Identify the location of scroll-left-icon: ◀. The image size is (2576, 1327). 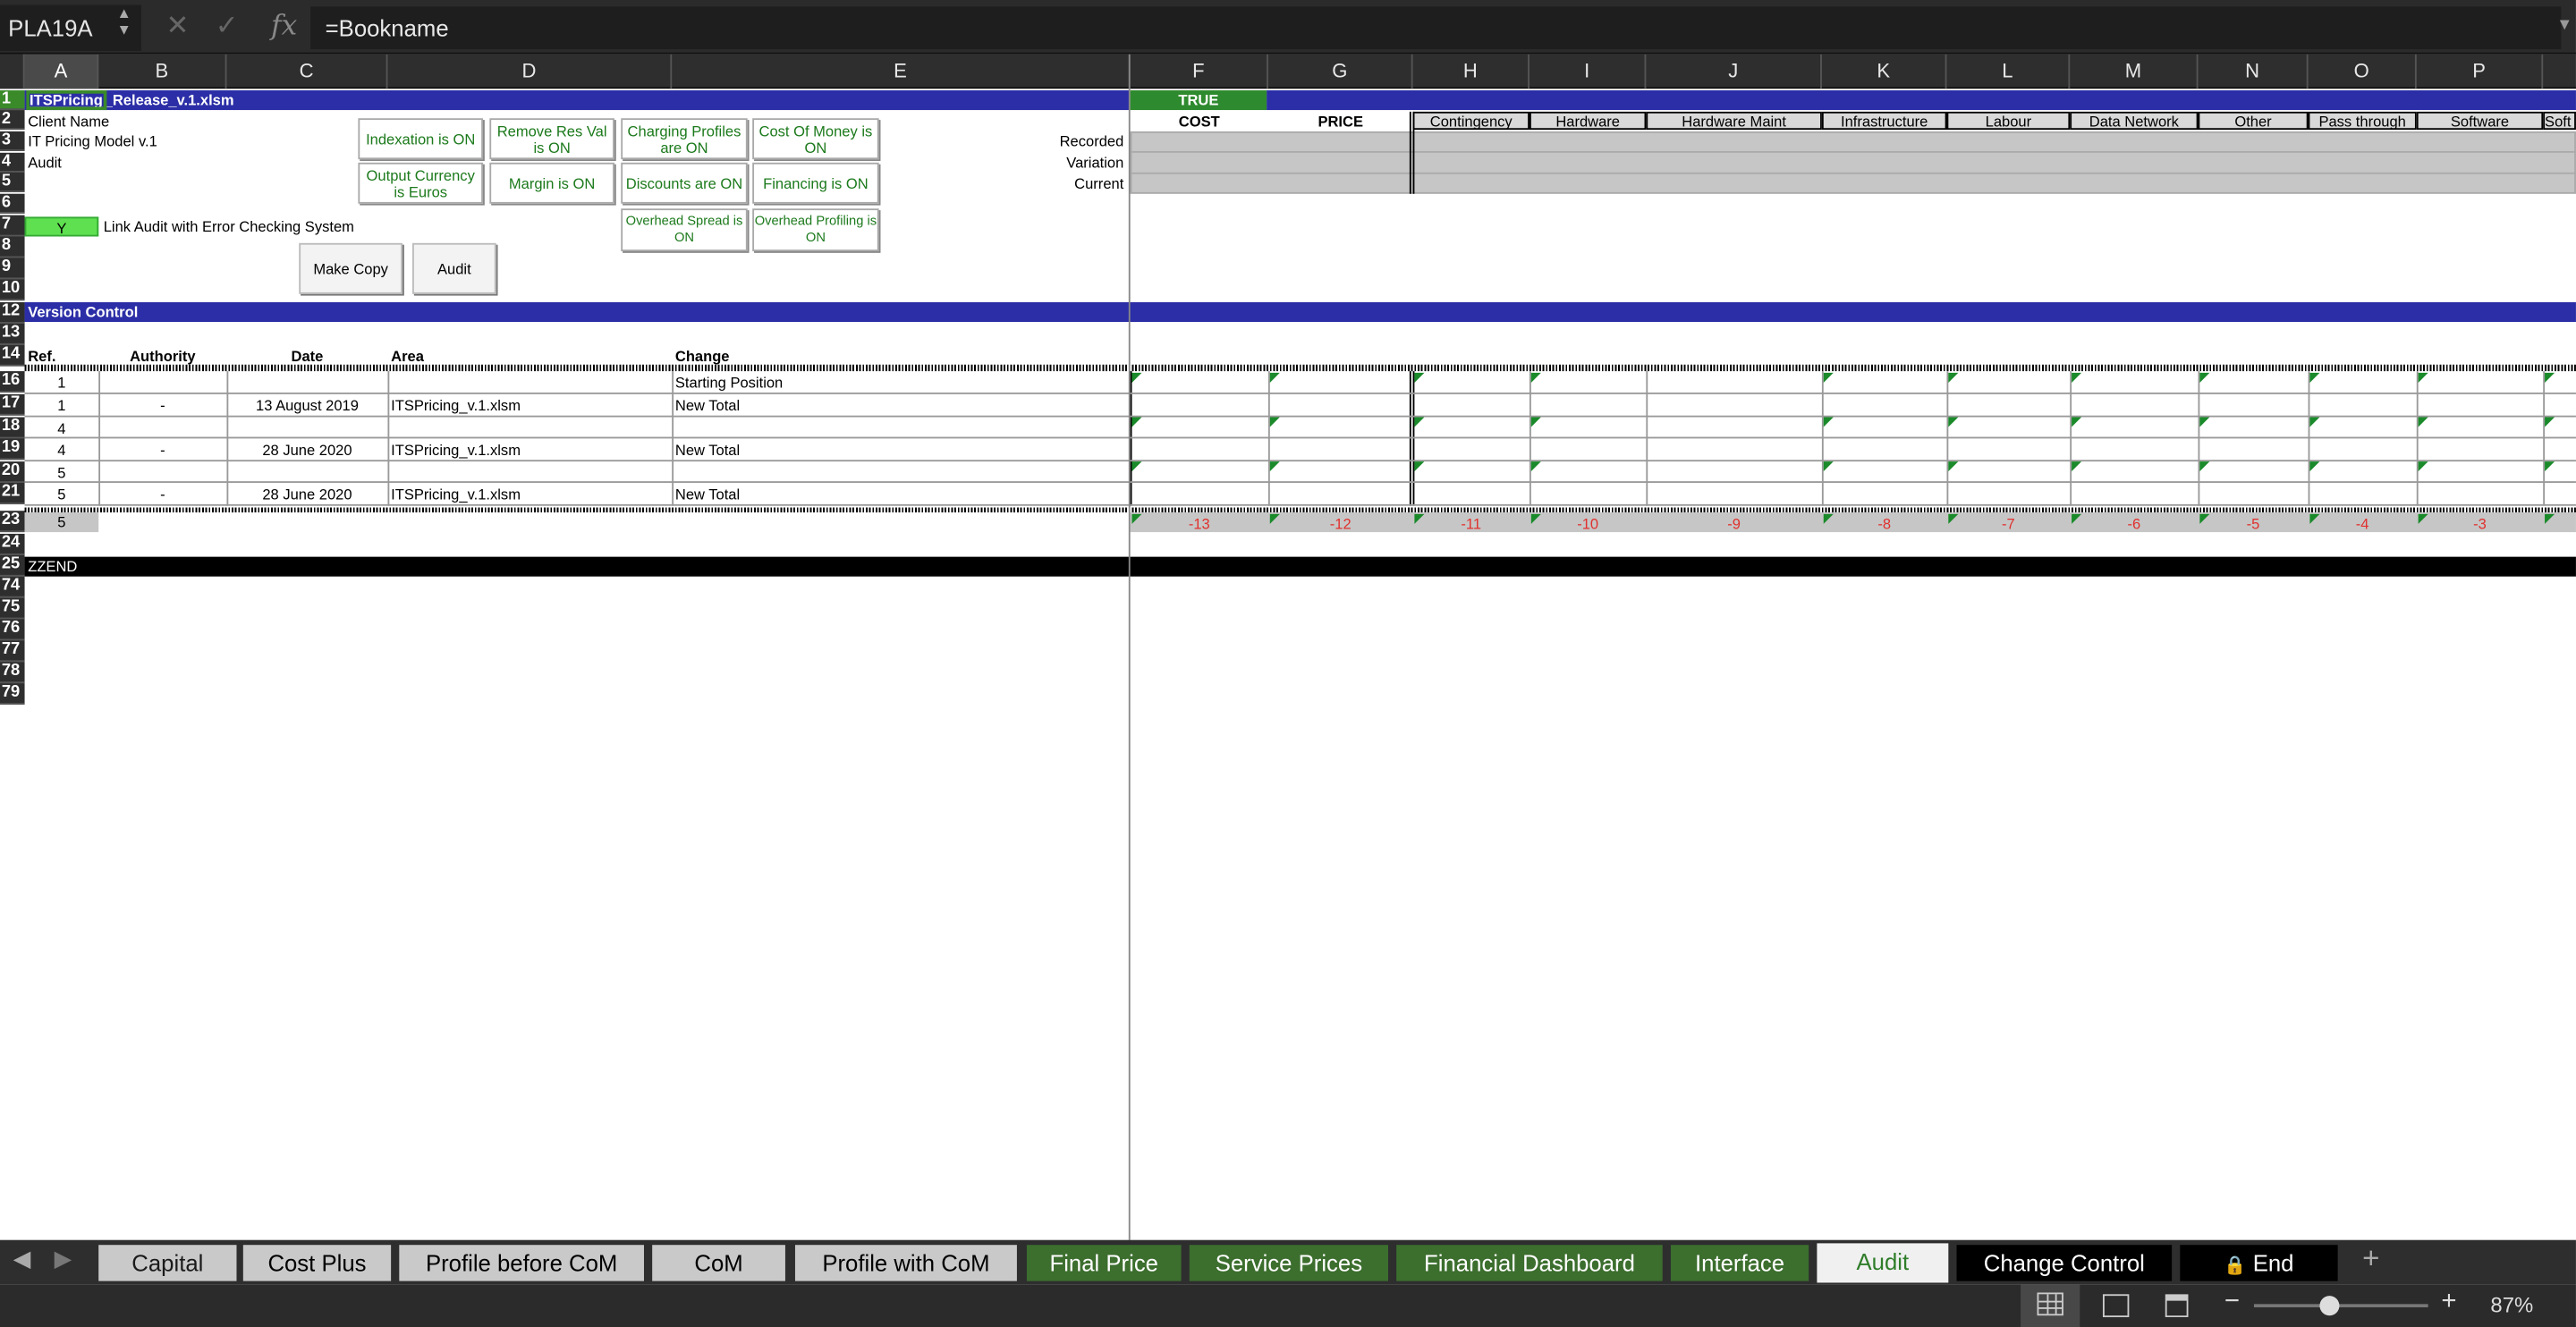
(22, 1258).